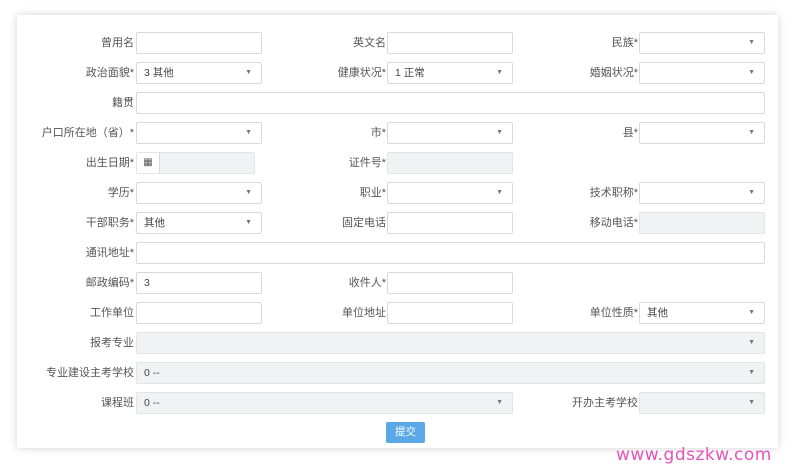 The height and width of the screenshot is (465, 795). Describe the element at coordinates (702, 73) in the screenshot. I see `marital-status-select: ▼` at that location.